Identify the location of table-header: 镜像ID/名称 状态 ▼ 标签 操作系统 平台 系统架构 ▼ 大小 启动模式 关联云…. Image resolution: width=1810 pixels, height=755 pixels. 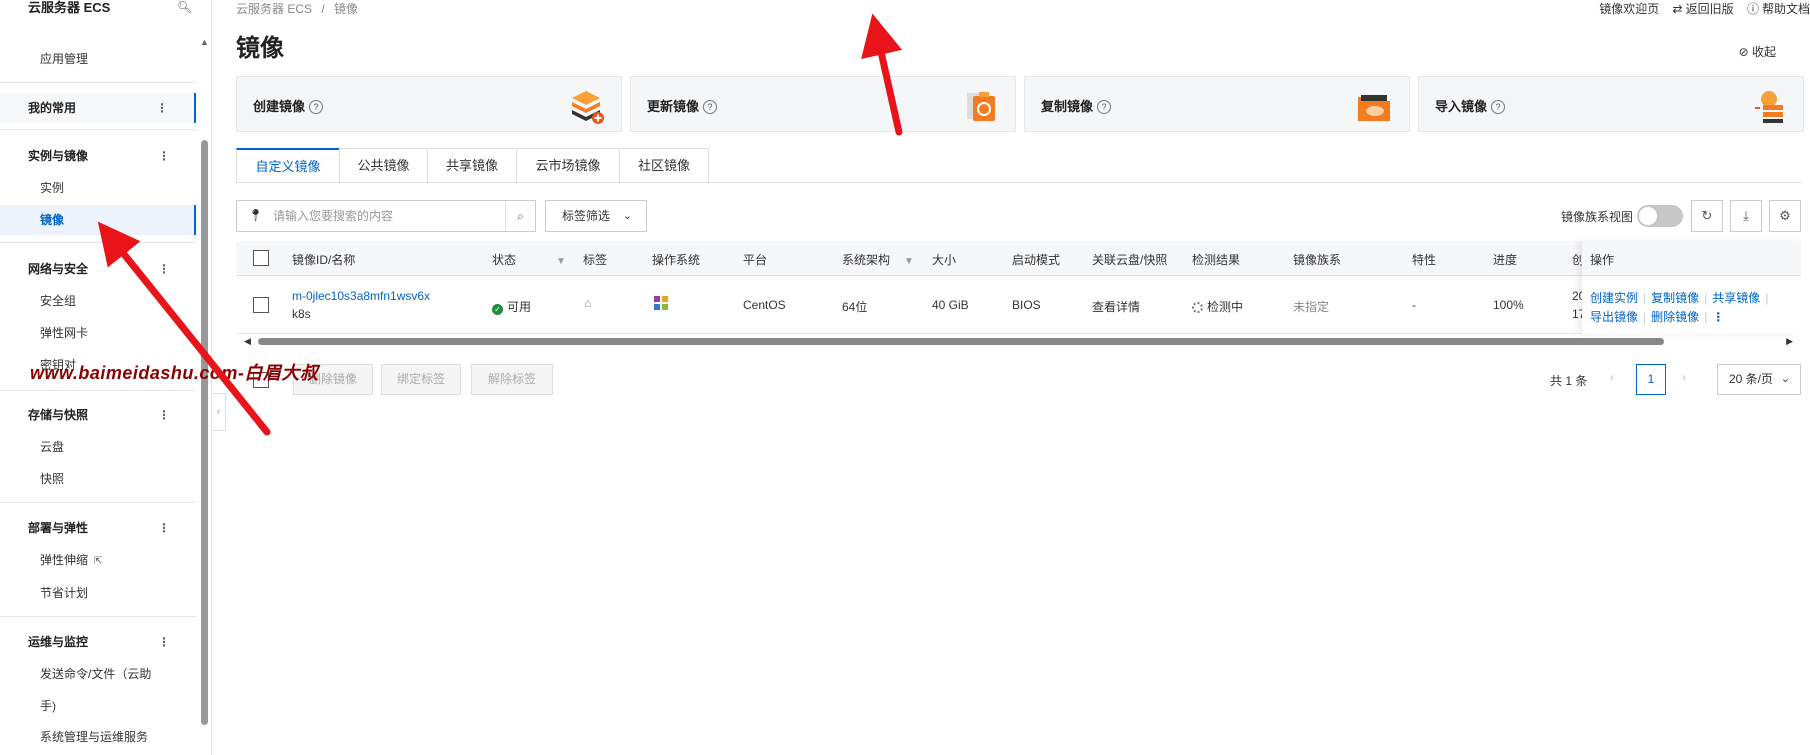
(1018, 258).